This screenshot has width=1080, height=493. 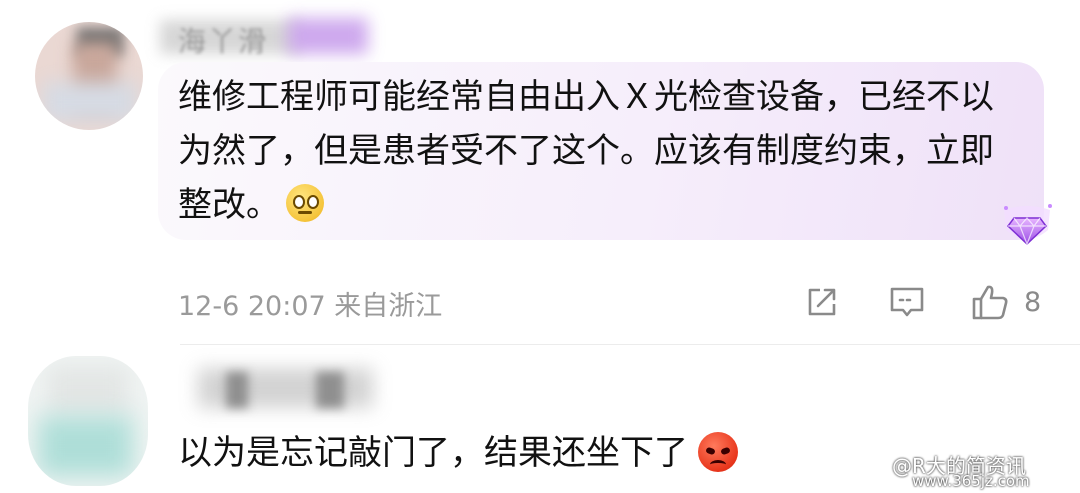 I want to click on angry-emoji-icon, so click(x=718, y=452).